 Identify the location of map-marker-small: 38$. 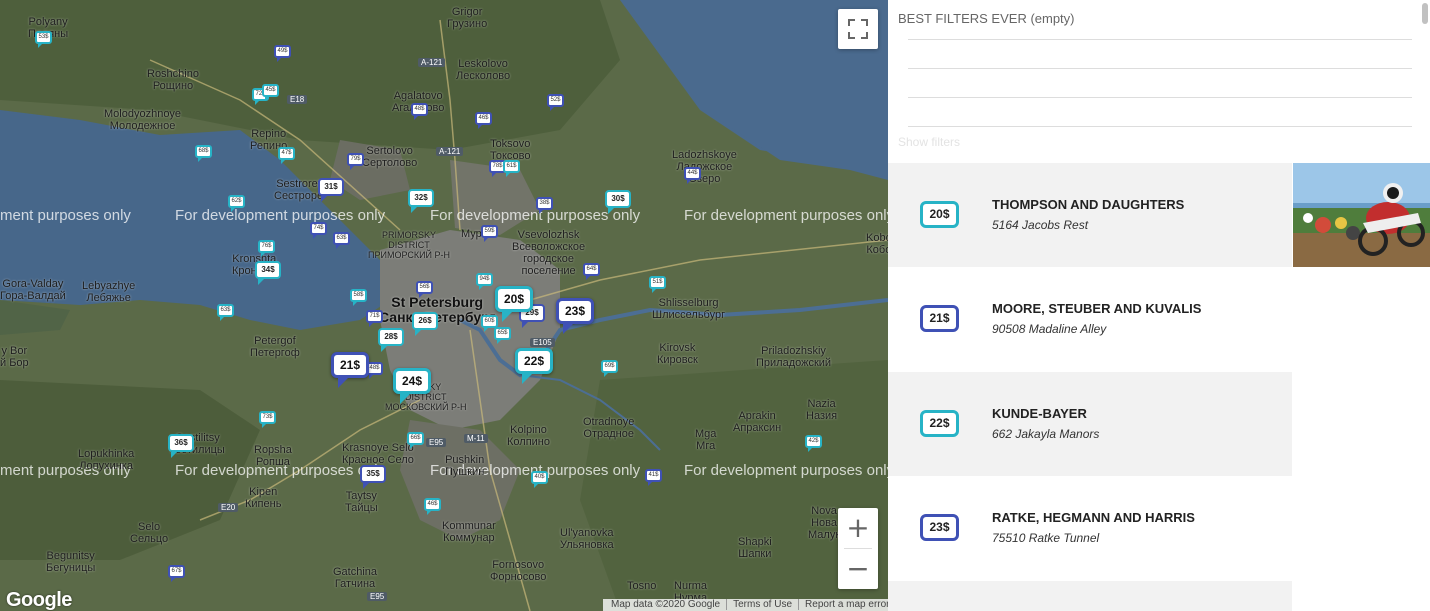
(544, 205).